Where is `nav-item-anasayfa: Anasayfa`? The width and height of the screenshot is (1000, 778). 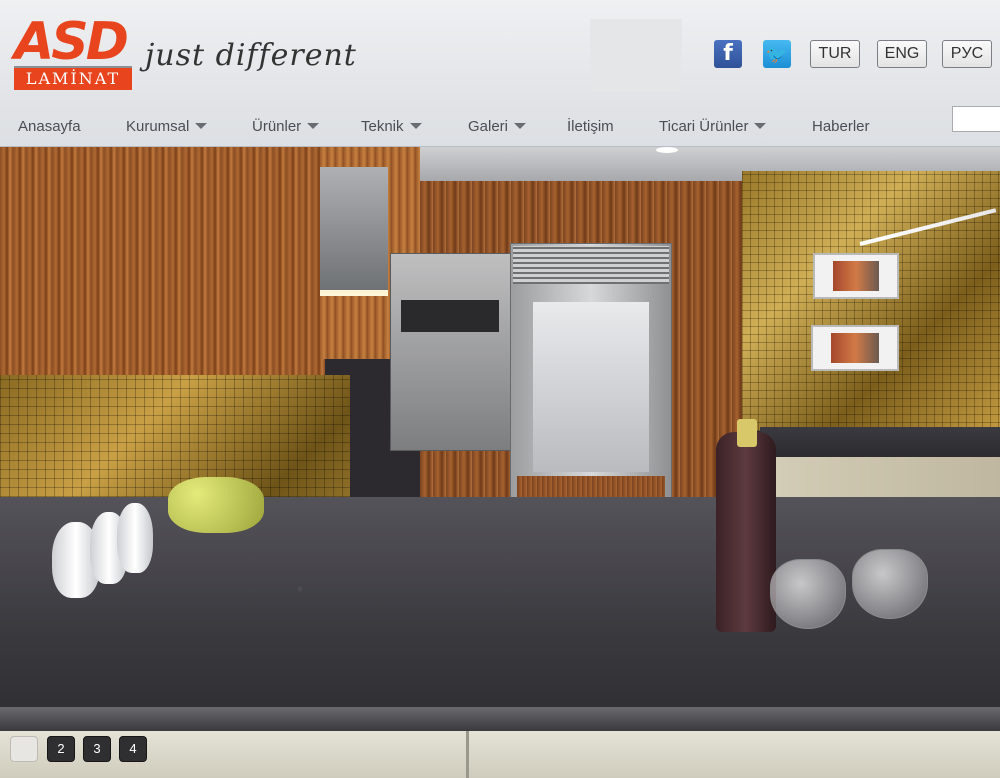
nav-item-anasayfa: Anasayfa is located at coordinates (49, 127).